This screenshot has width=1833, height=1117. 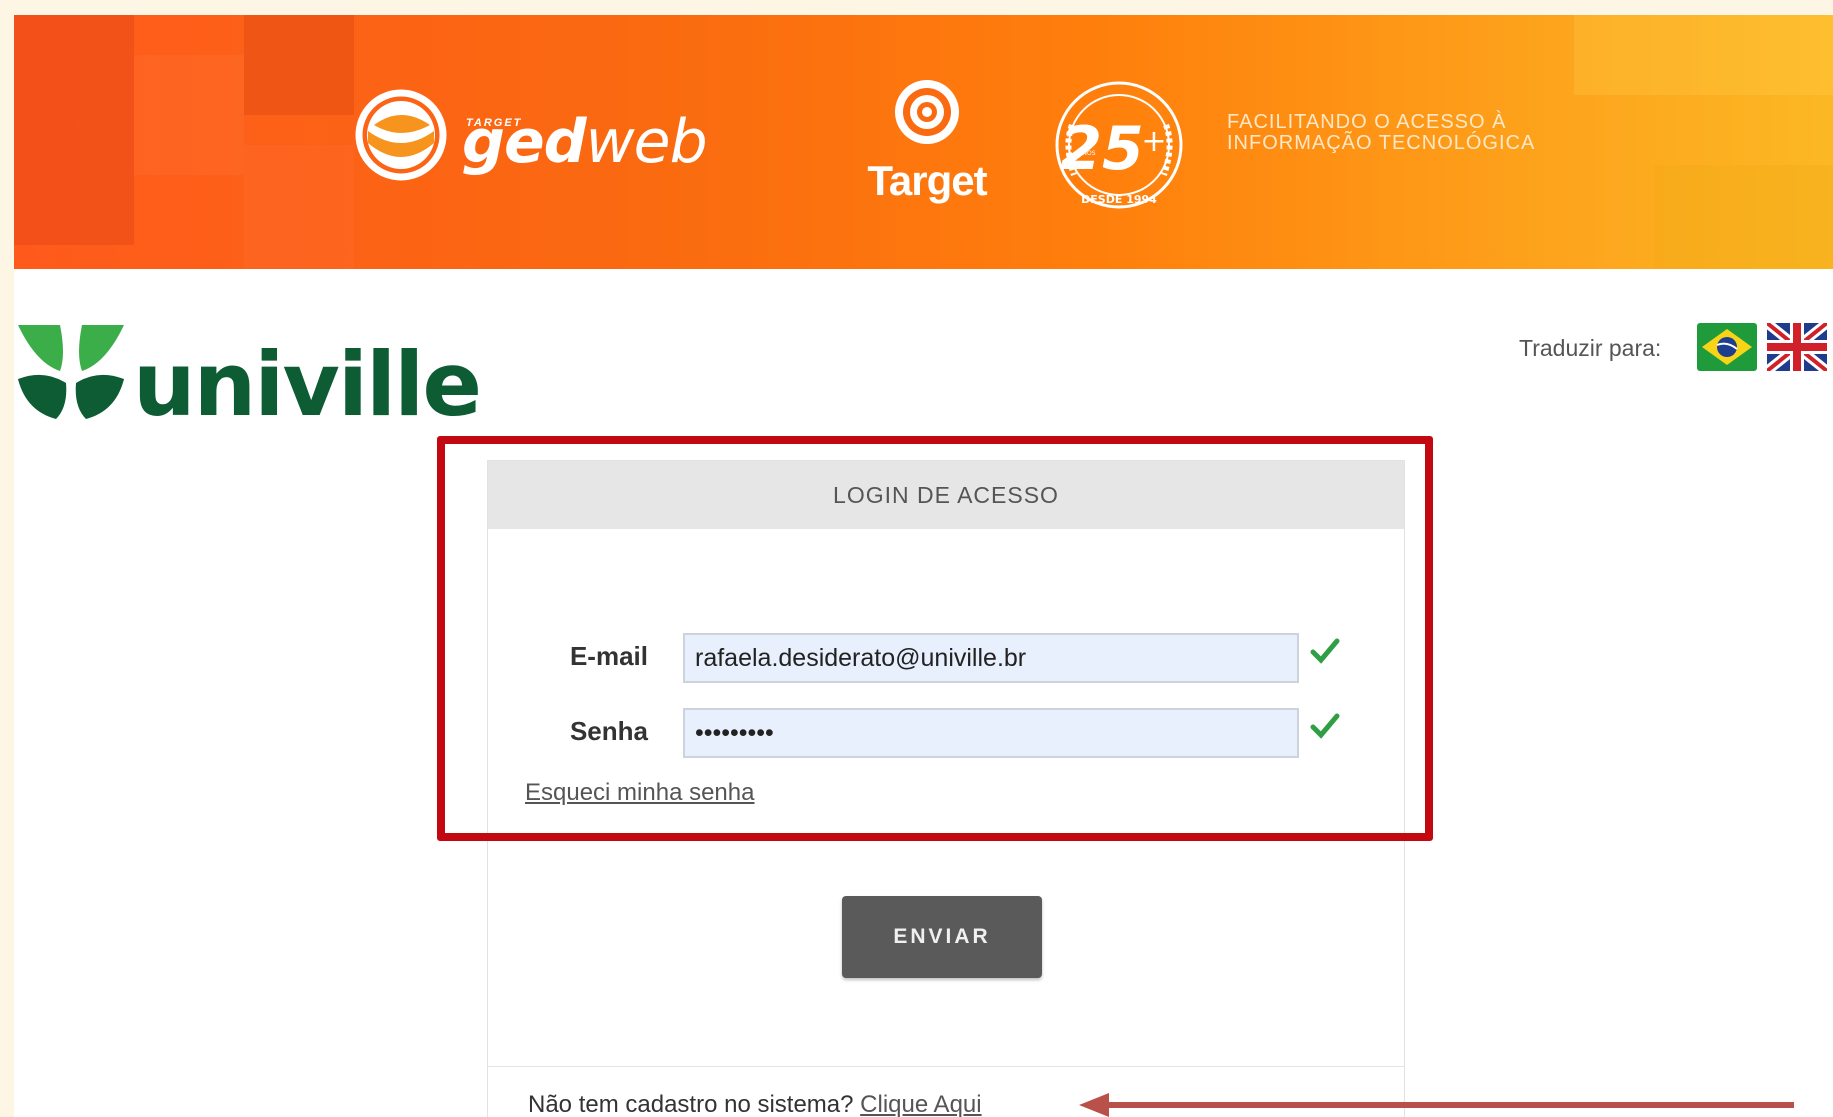 What do you see at coordinates (1119, 199) in the screenshot?
I see `seal-since-label: DESDE 1994` at bounding box center [1119, 199].